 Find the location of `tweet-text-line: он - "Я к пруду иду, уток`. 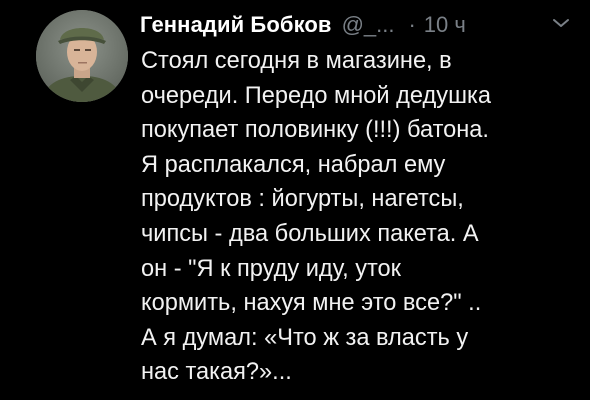

tweet-text-line: он - "Я к пруду иду, уток is located at coordinates (271, 268).